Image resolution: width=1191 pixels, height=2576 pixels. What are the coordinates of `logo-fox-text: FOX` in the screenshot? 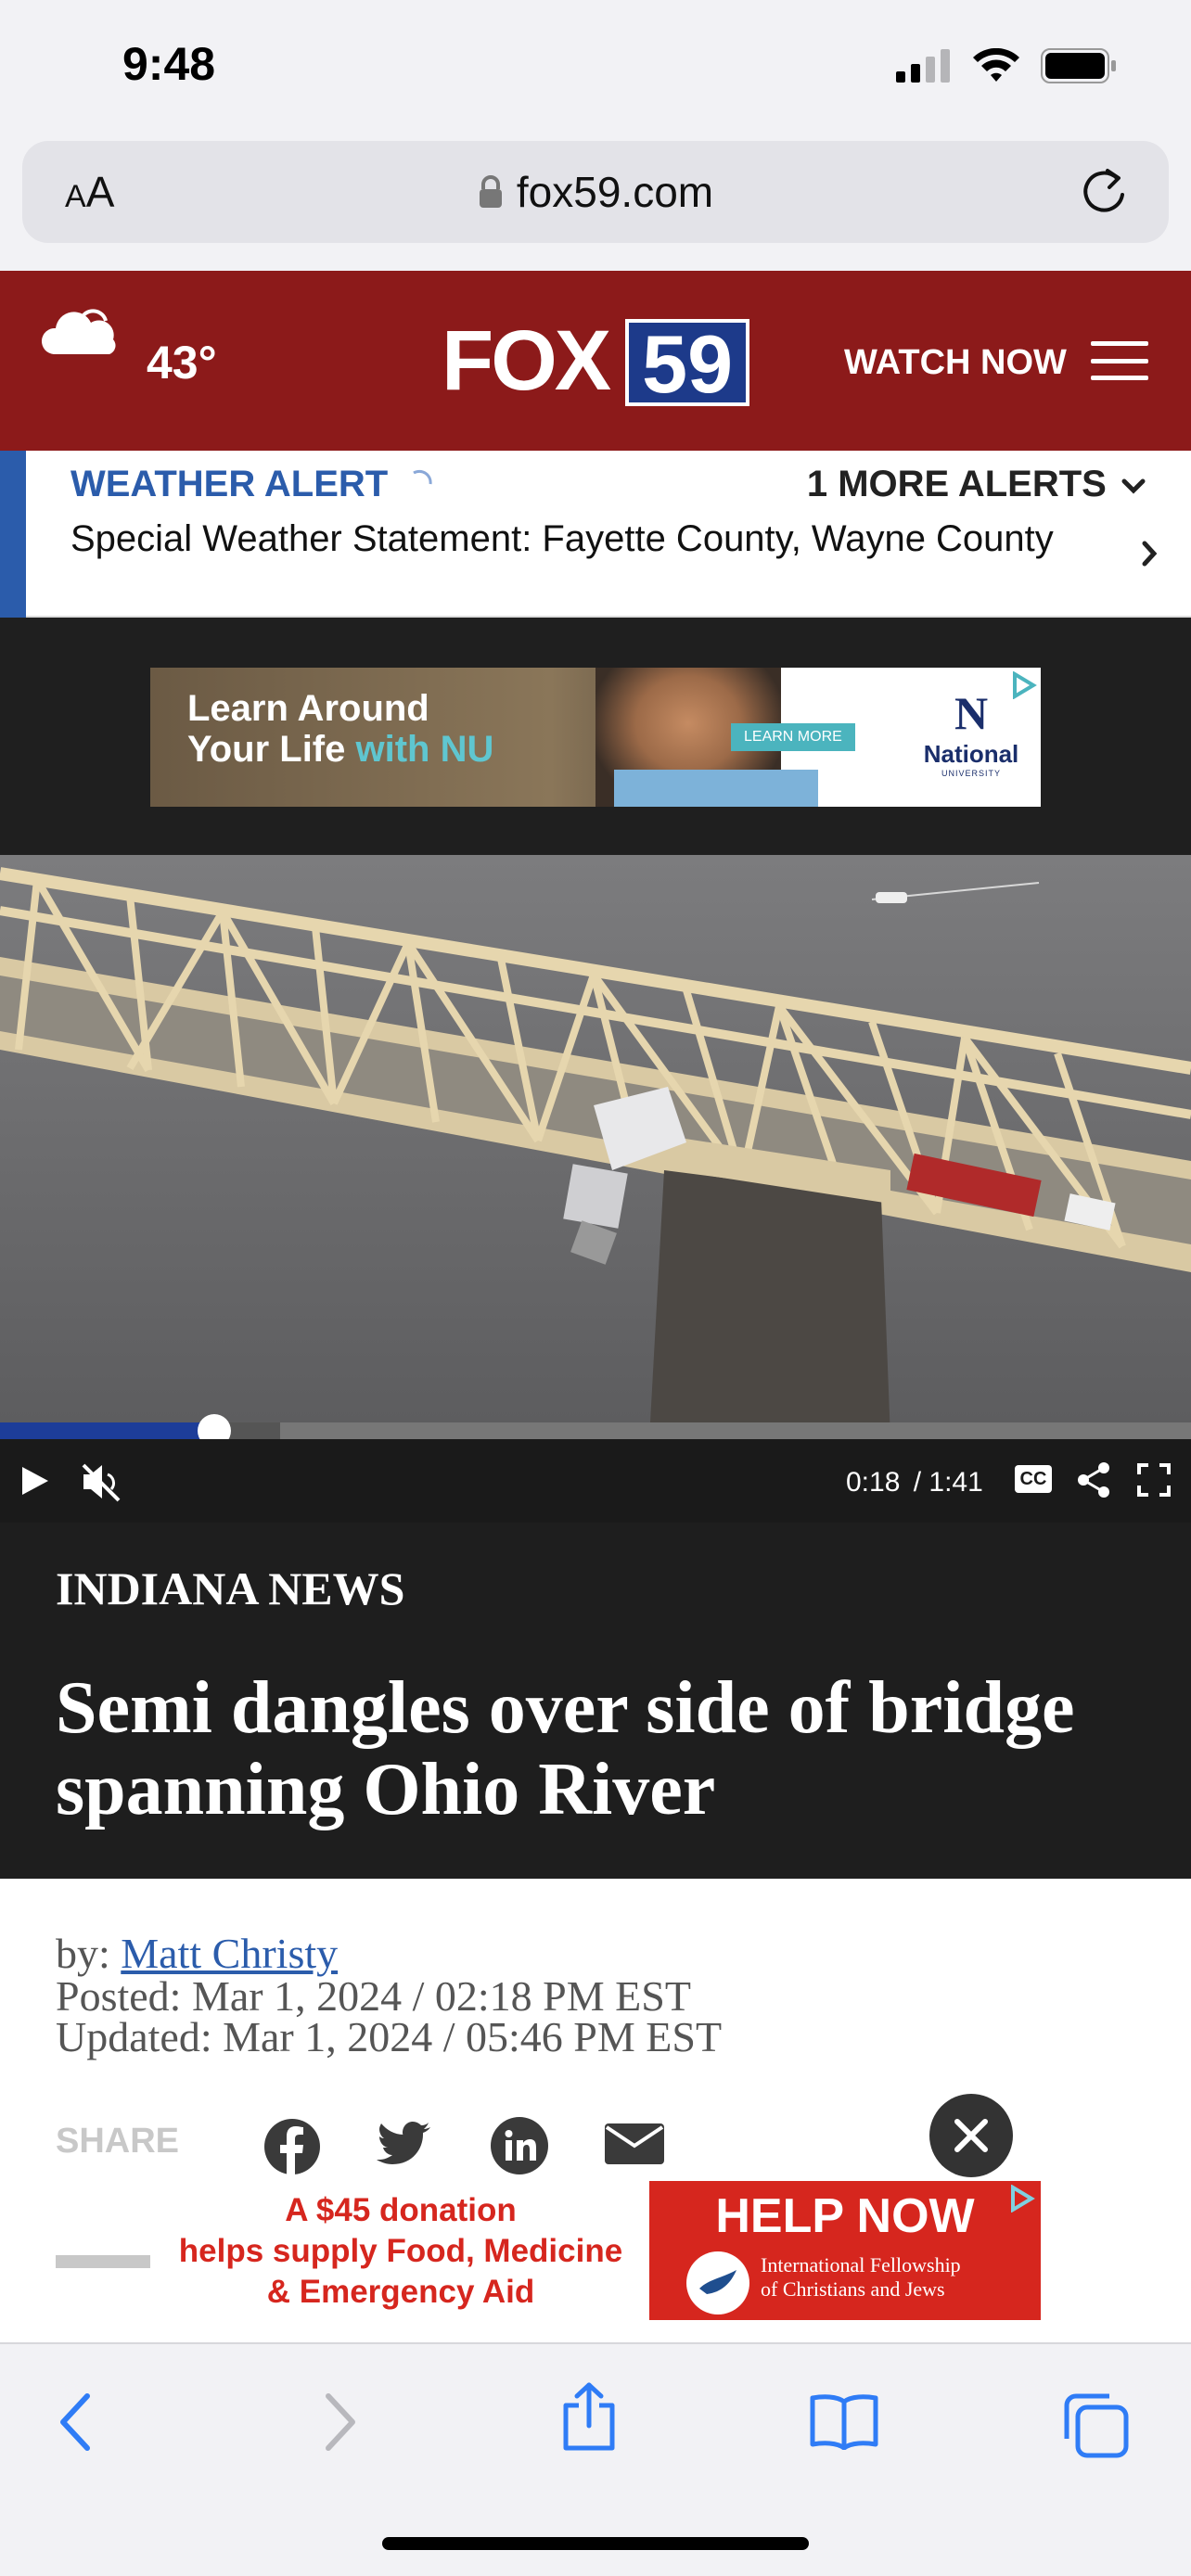 It's located at (525, 362).